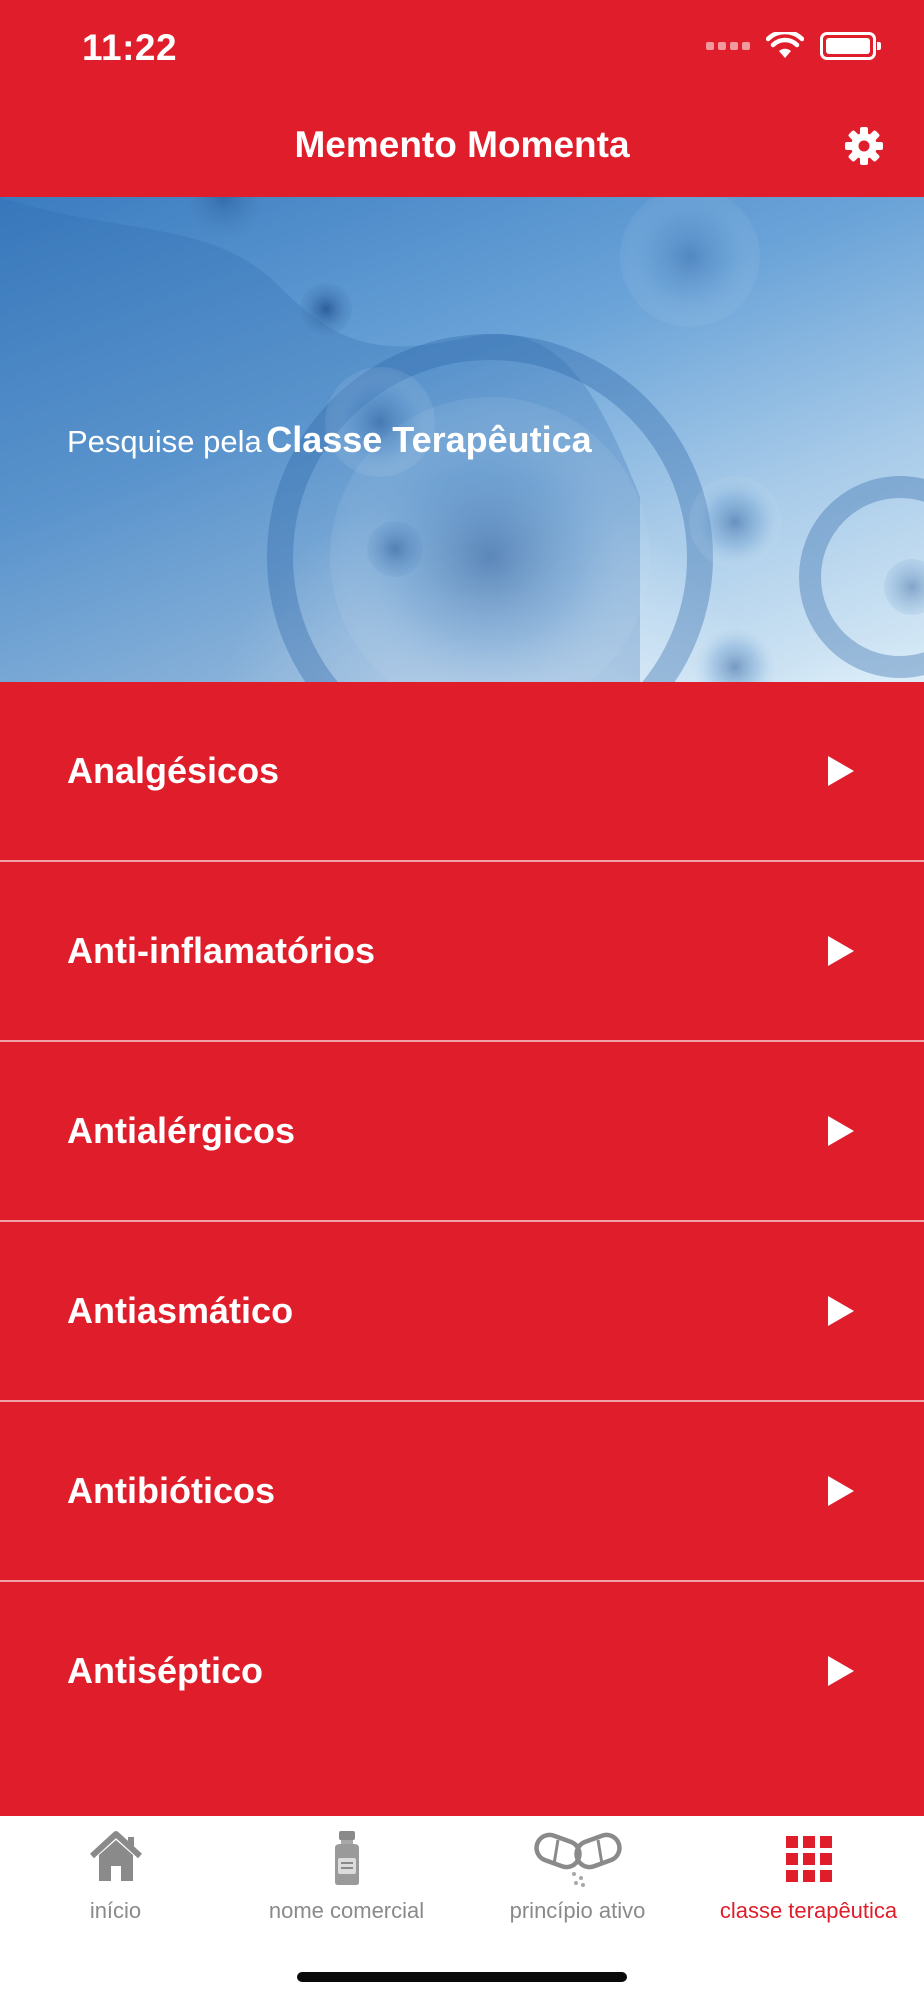  Describe the element at coordinates (346, 1858) in the screenshot. I see `medicine-bottle-icon` at that location.